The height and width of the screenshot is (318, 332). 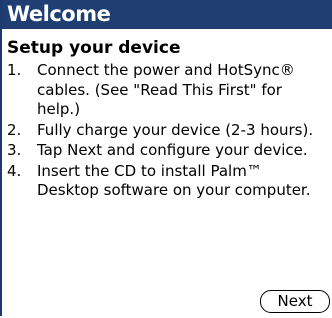 I want to click on step-number: 1., so click(x=14, y=70).